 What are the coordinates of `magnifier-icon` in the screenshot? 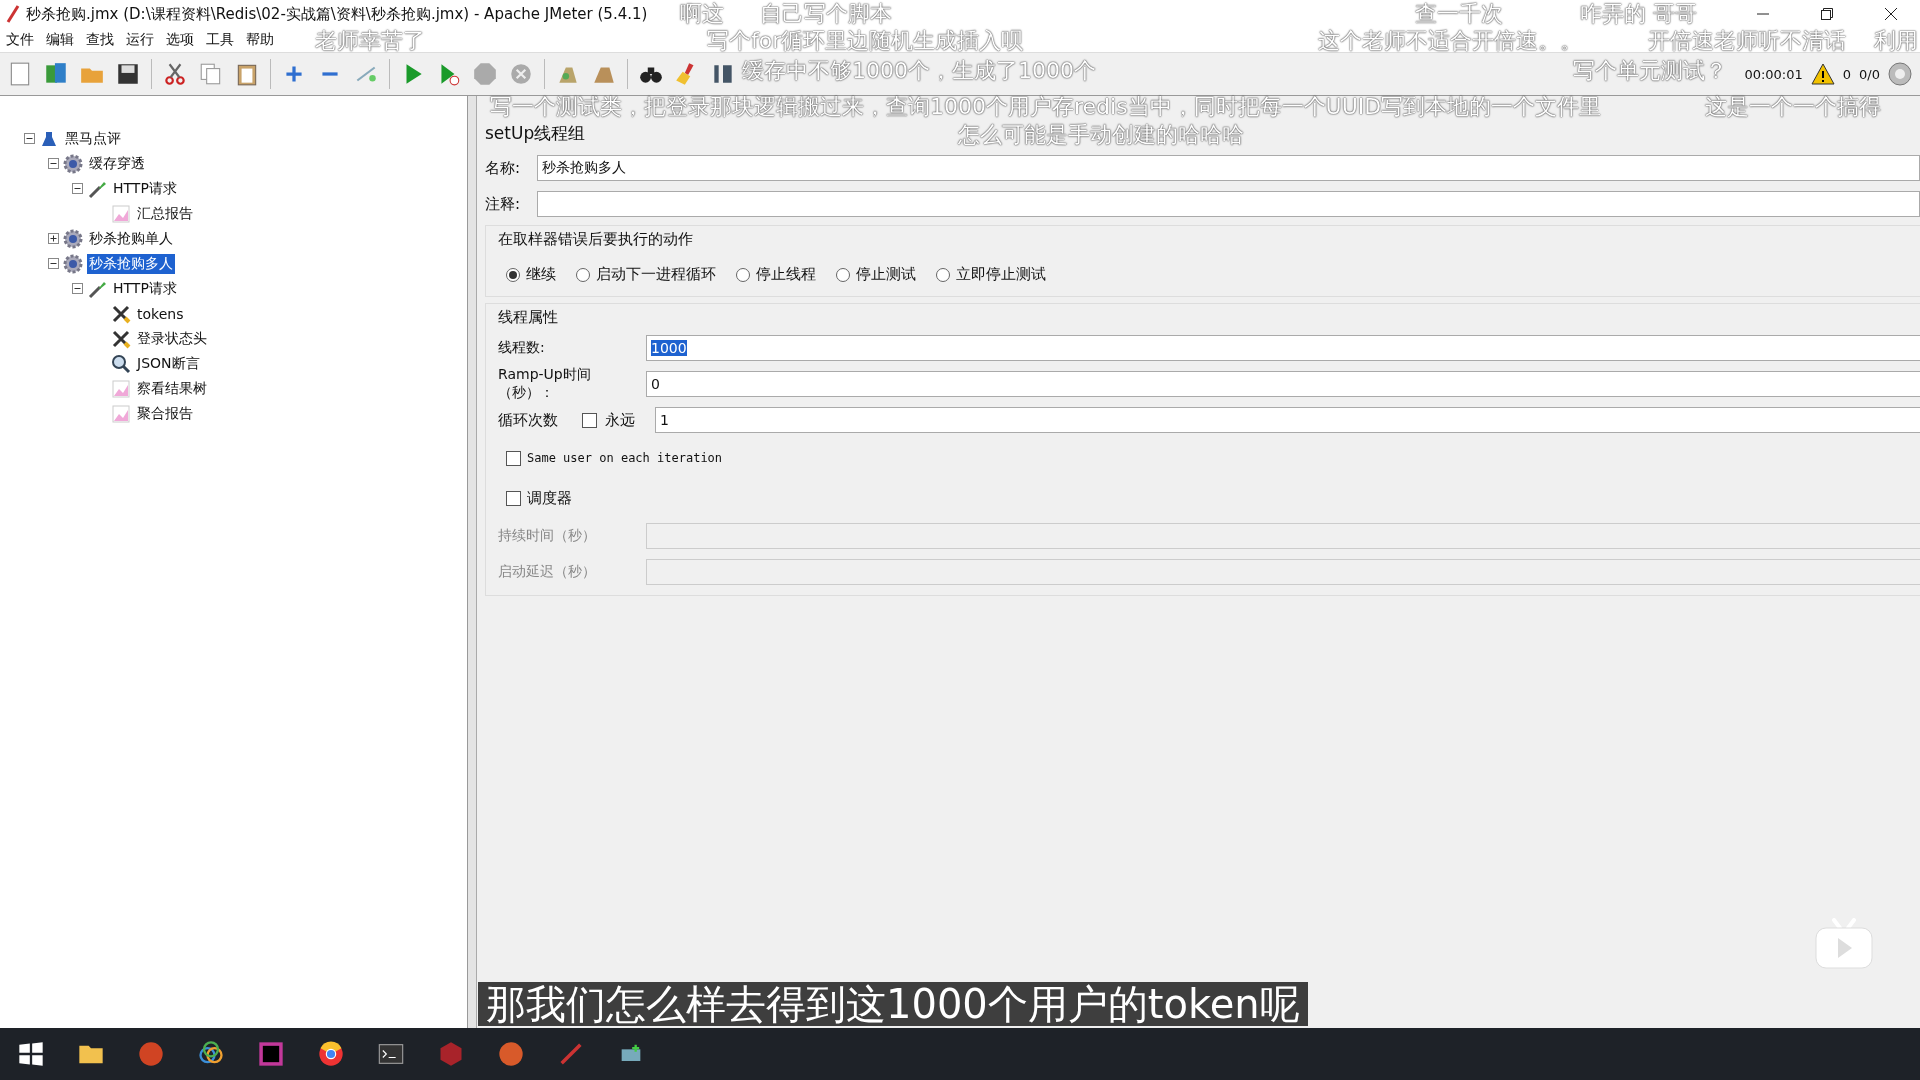 It's located at (121, 363).